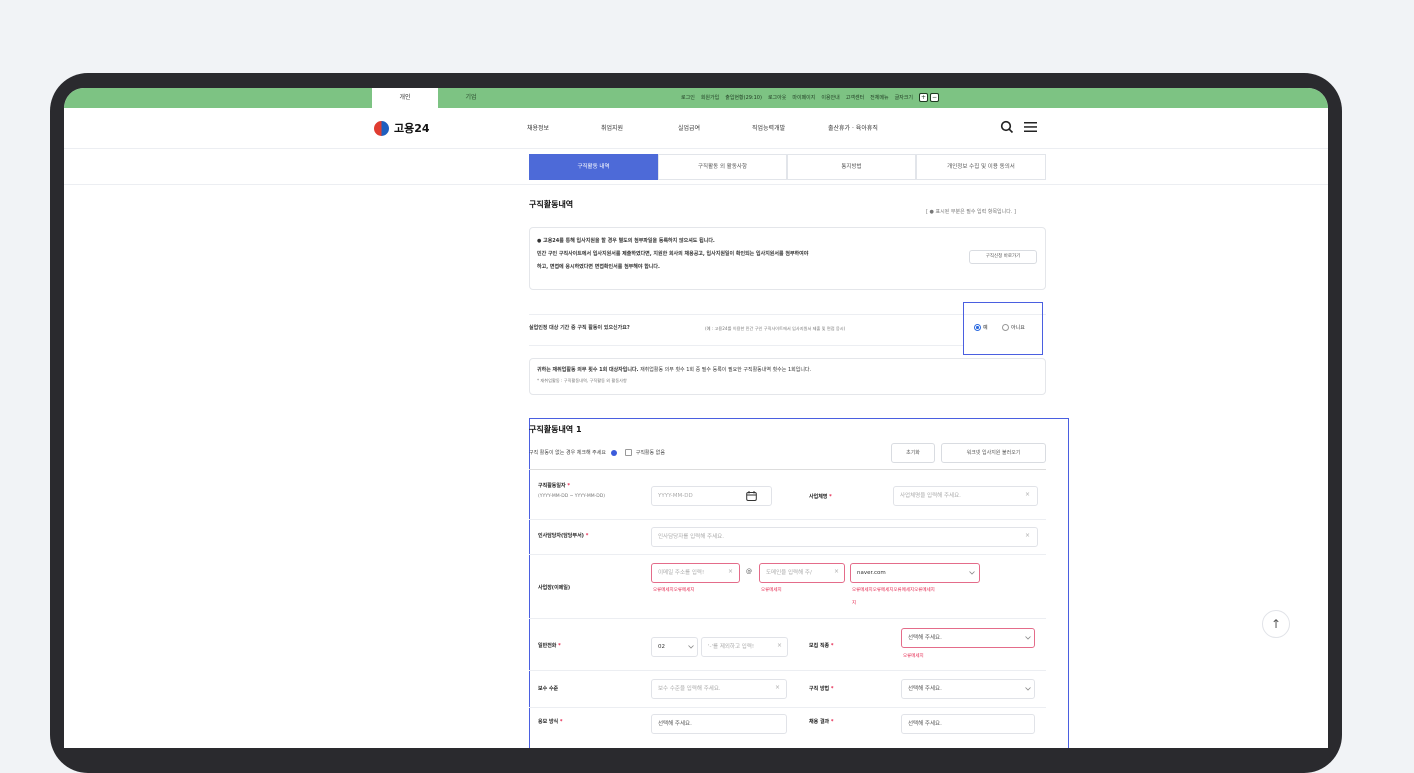 This screenshot has height=773, width=1414. What do you see at coordinates (977, 327) in the screenshot?
I see `radio-yes-icon` at bounding box center [977, 327].